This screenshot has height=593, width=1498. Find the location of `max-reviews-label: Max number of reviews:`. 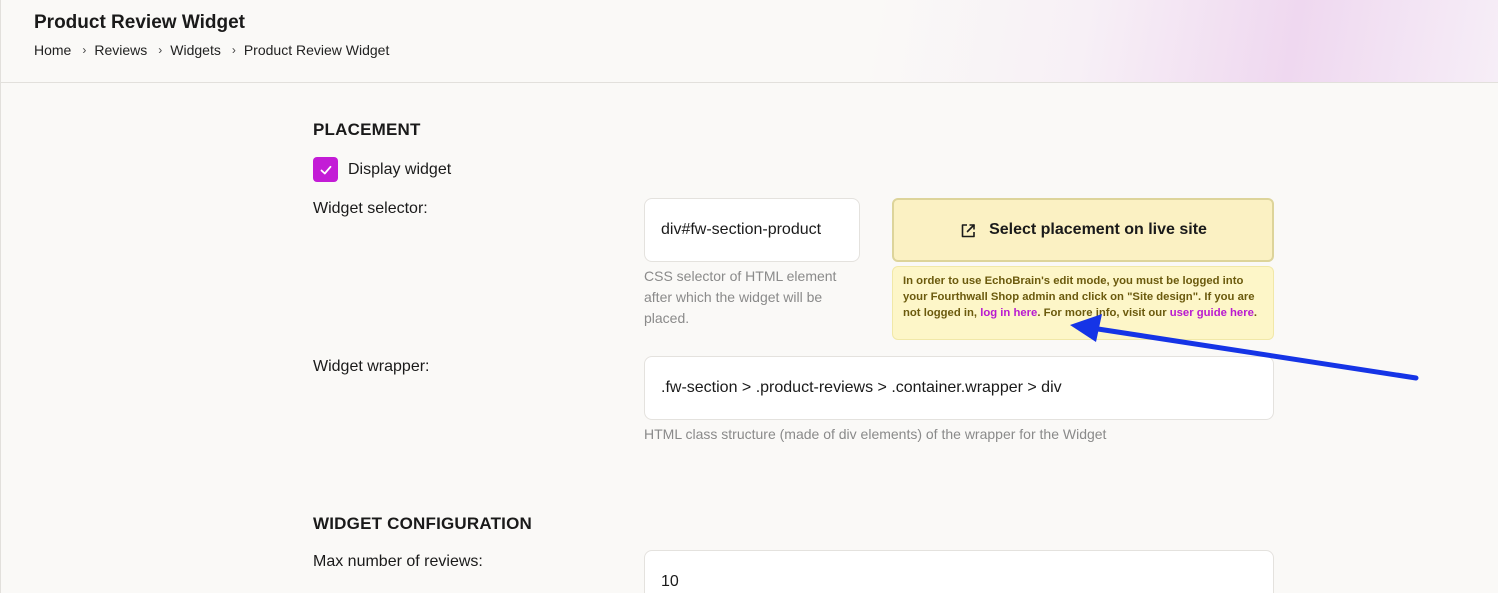

max-reviews-label: Max number of reviews: is located at coordinates (398, 561).